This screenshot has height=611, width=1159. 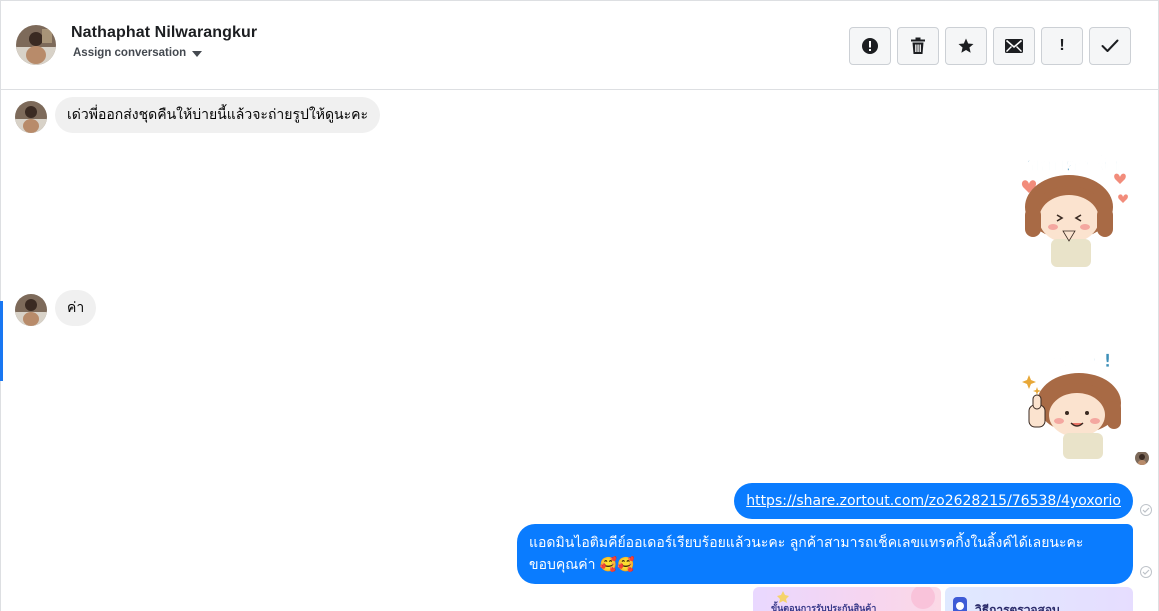 I want to click on active-indicator, so click(x=1, y=341).